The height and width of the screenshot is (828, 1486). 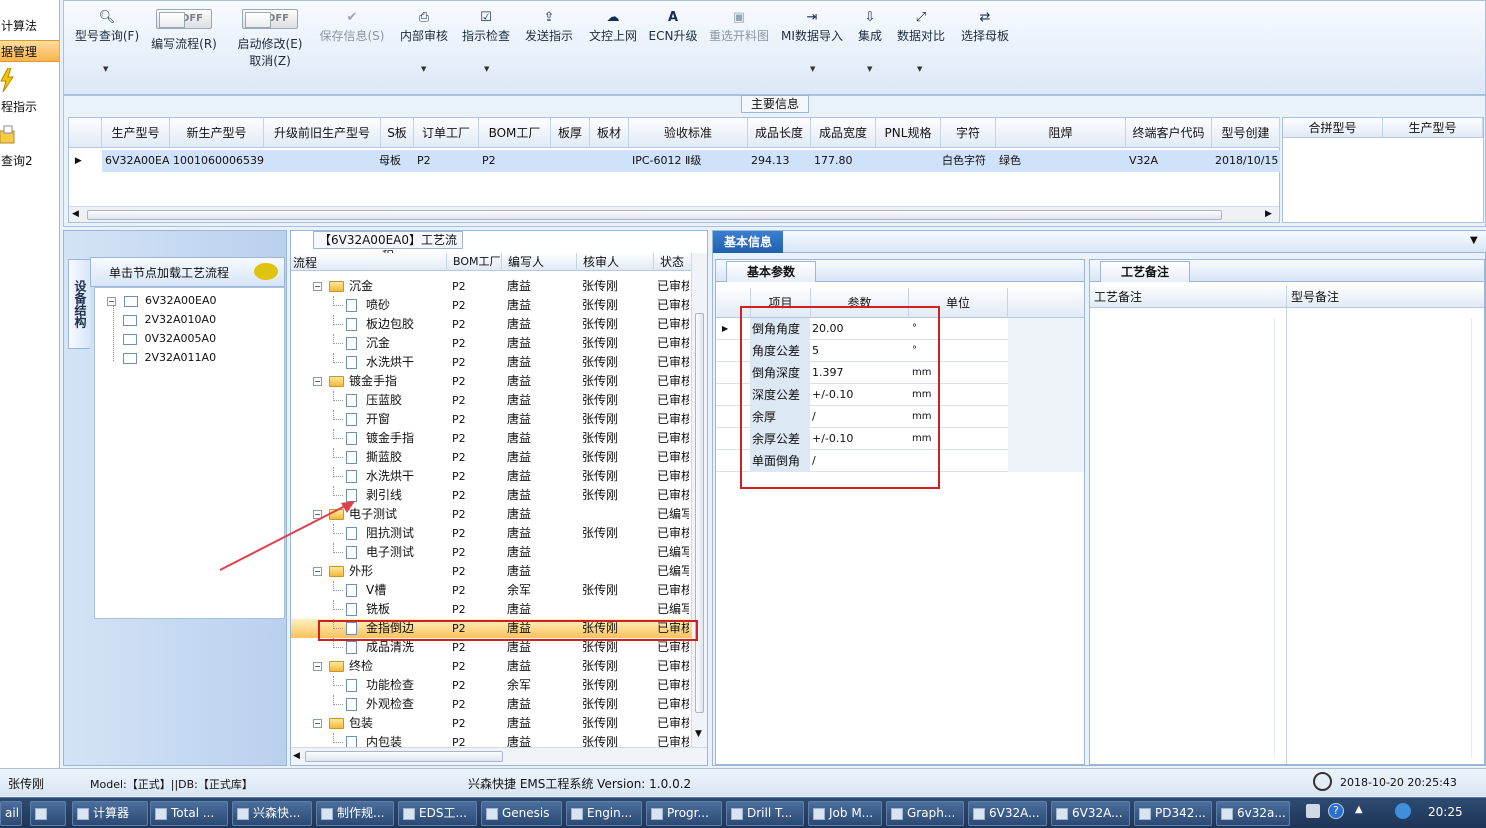 I want to click on cell: V32A, so click(x=1169, y=161).